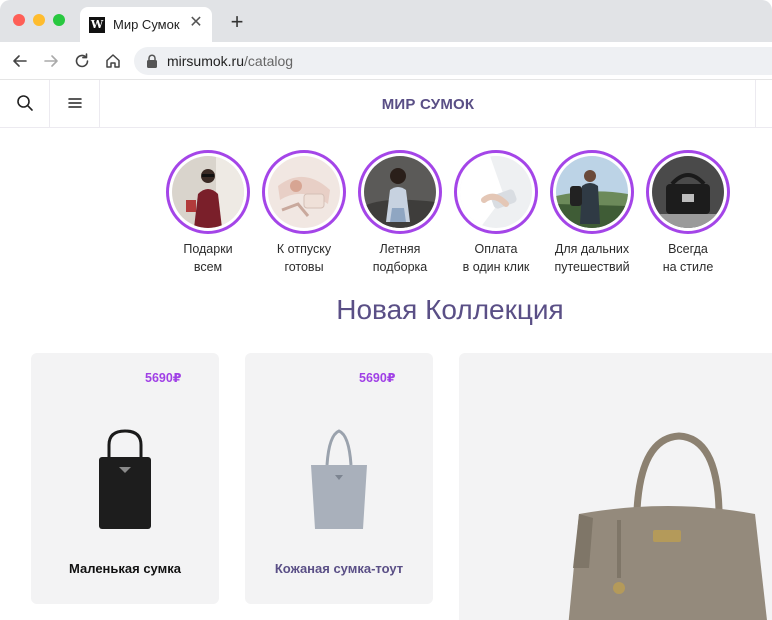 Image resolution: width=772 pixels, height=620 pixels. I want to click on url-text: mirsumok.ru/catalog, so click(230, 61).